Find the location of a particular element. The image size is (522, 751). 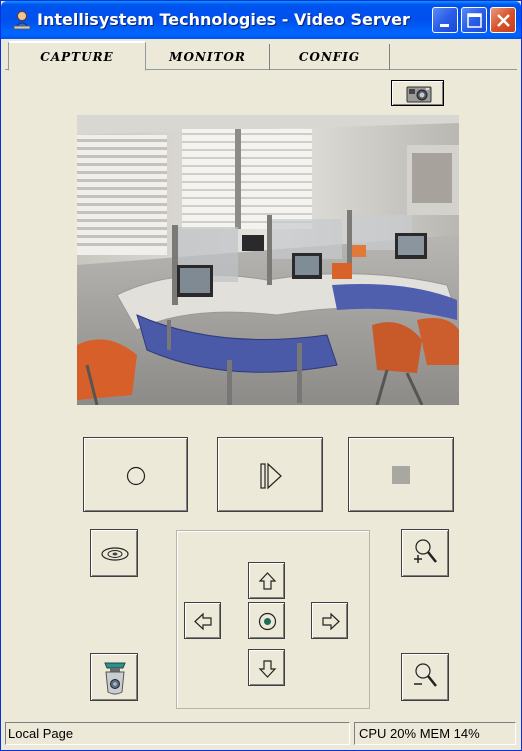

status-bar: Local Page CPU 20% MEM 14% is located at coordinates (261, 734).